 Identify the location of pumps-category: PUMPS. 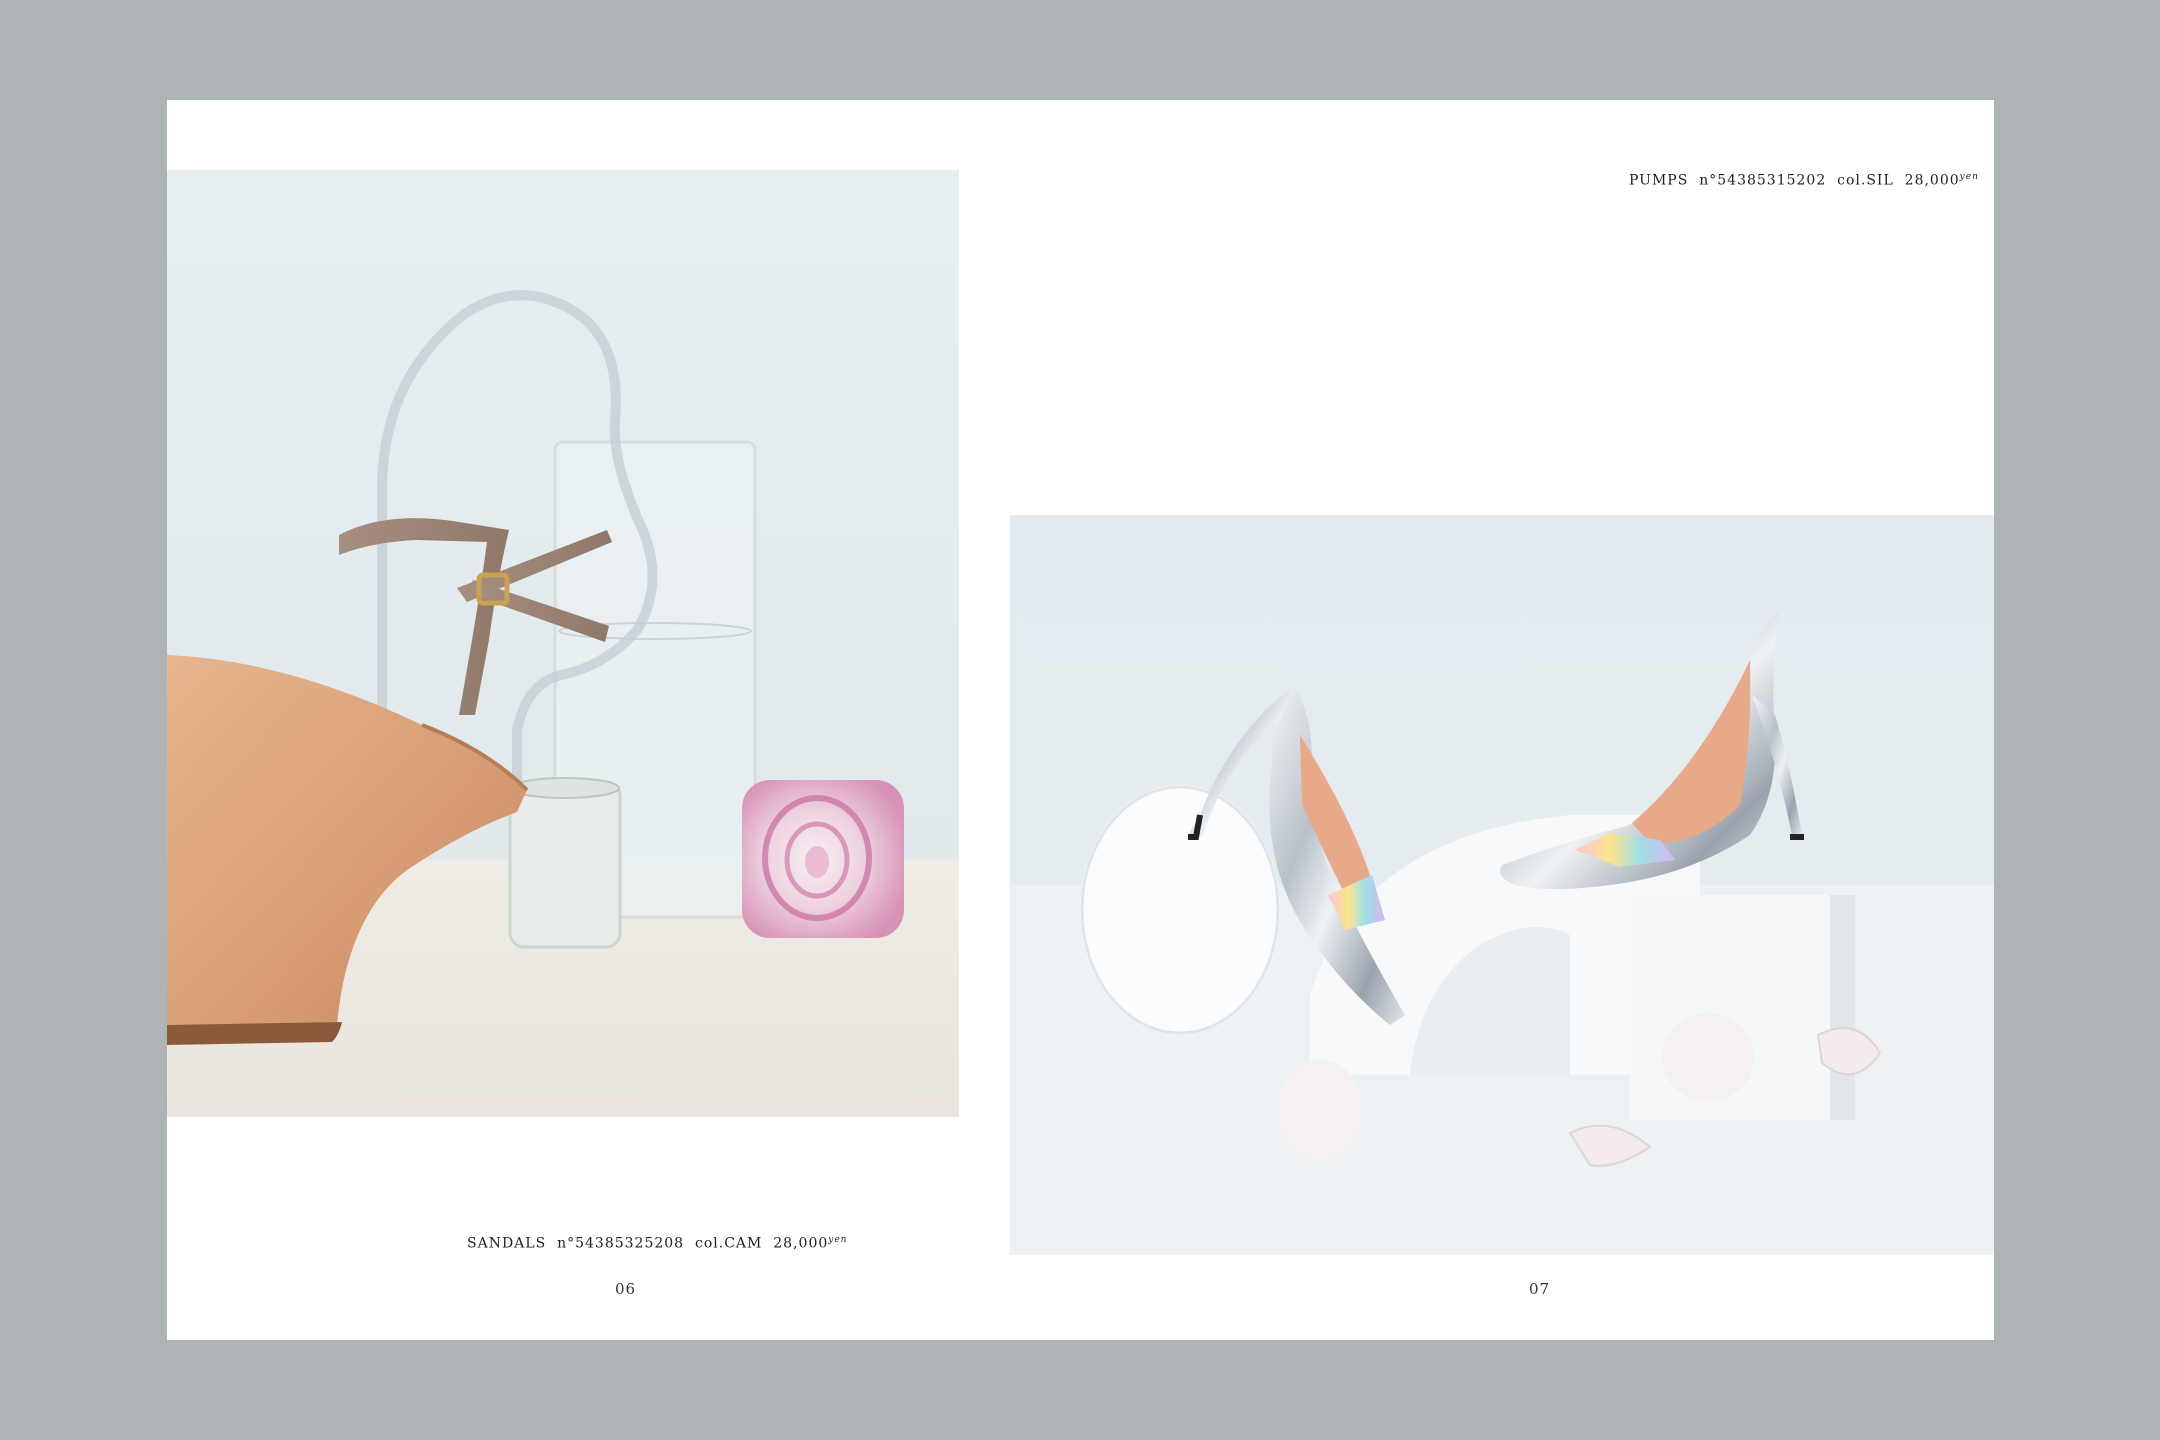
(1659, 180).